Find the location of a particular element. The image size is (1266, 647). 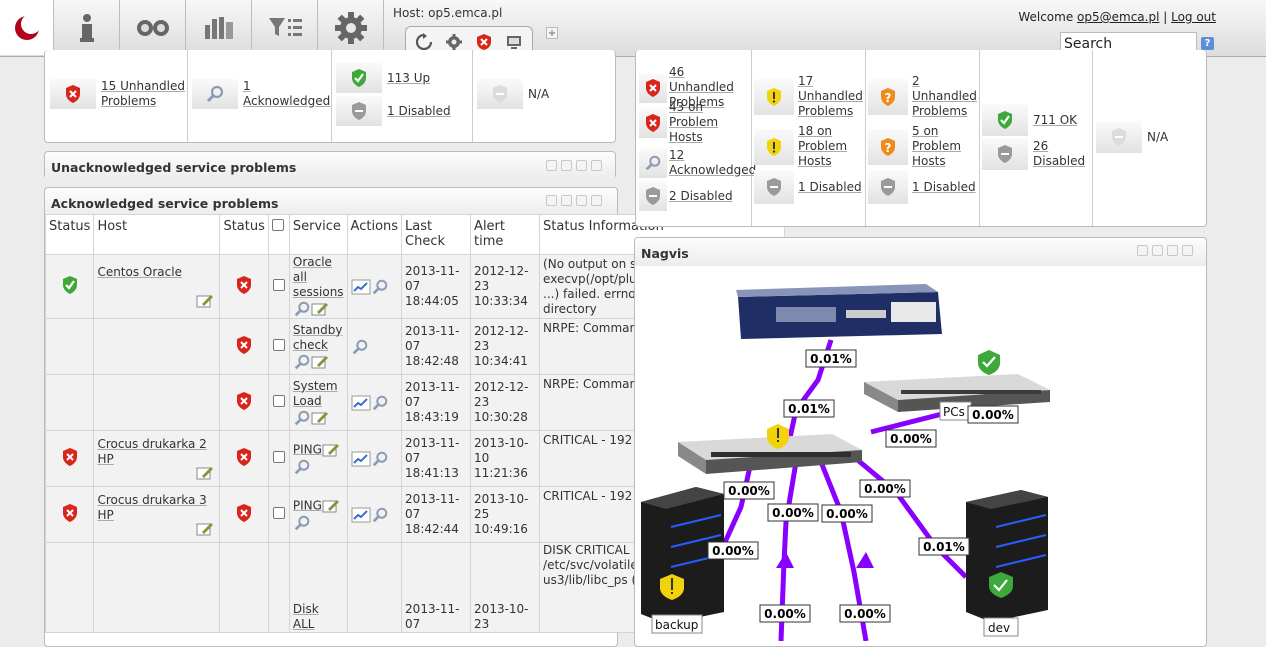

host-link: Crocus drukarka 2 HP is located at coordinates (151, 451).